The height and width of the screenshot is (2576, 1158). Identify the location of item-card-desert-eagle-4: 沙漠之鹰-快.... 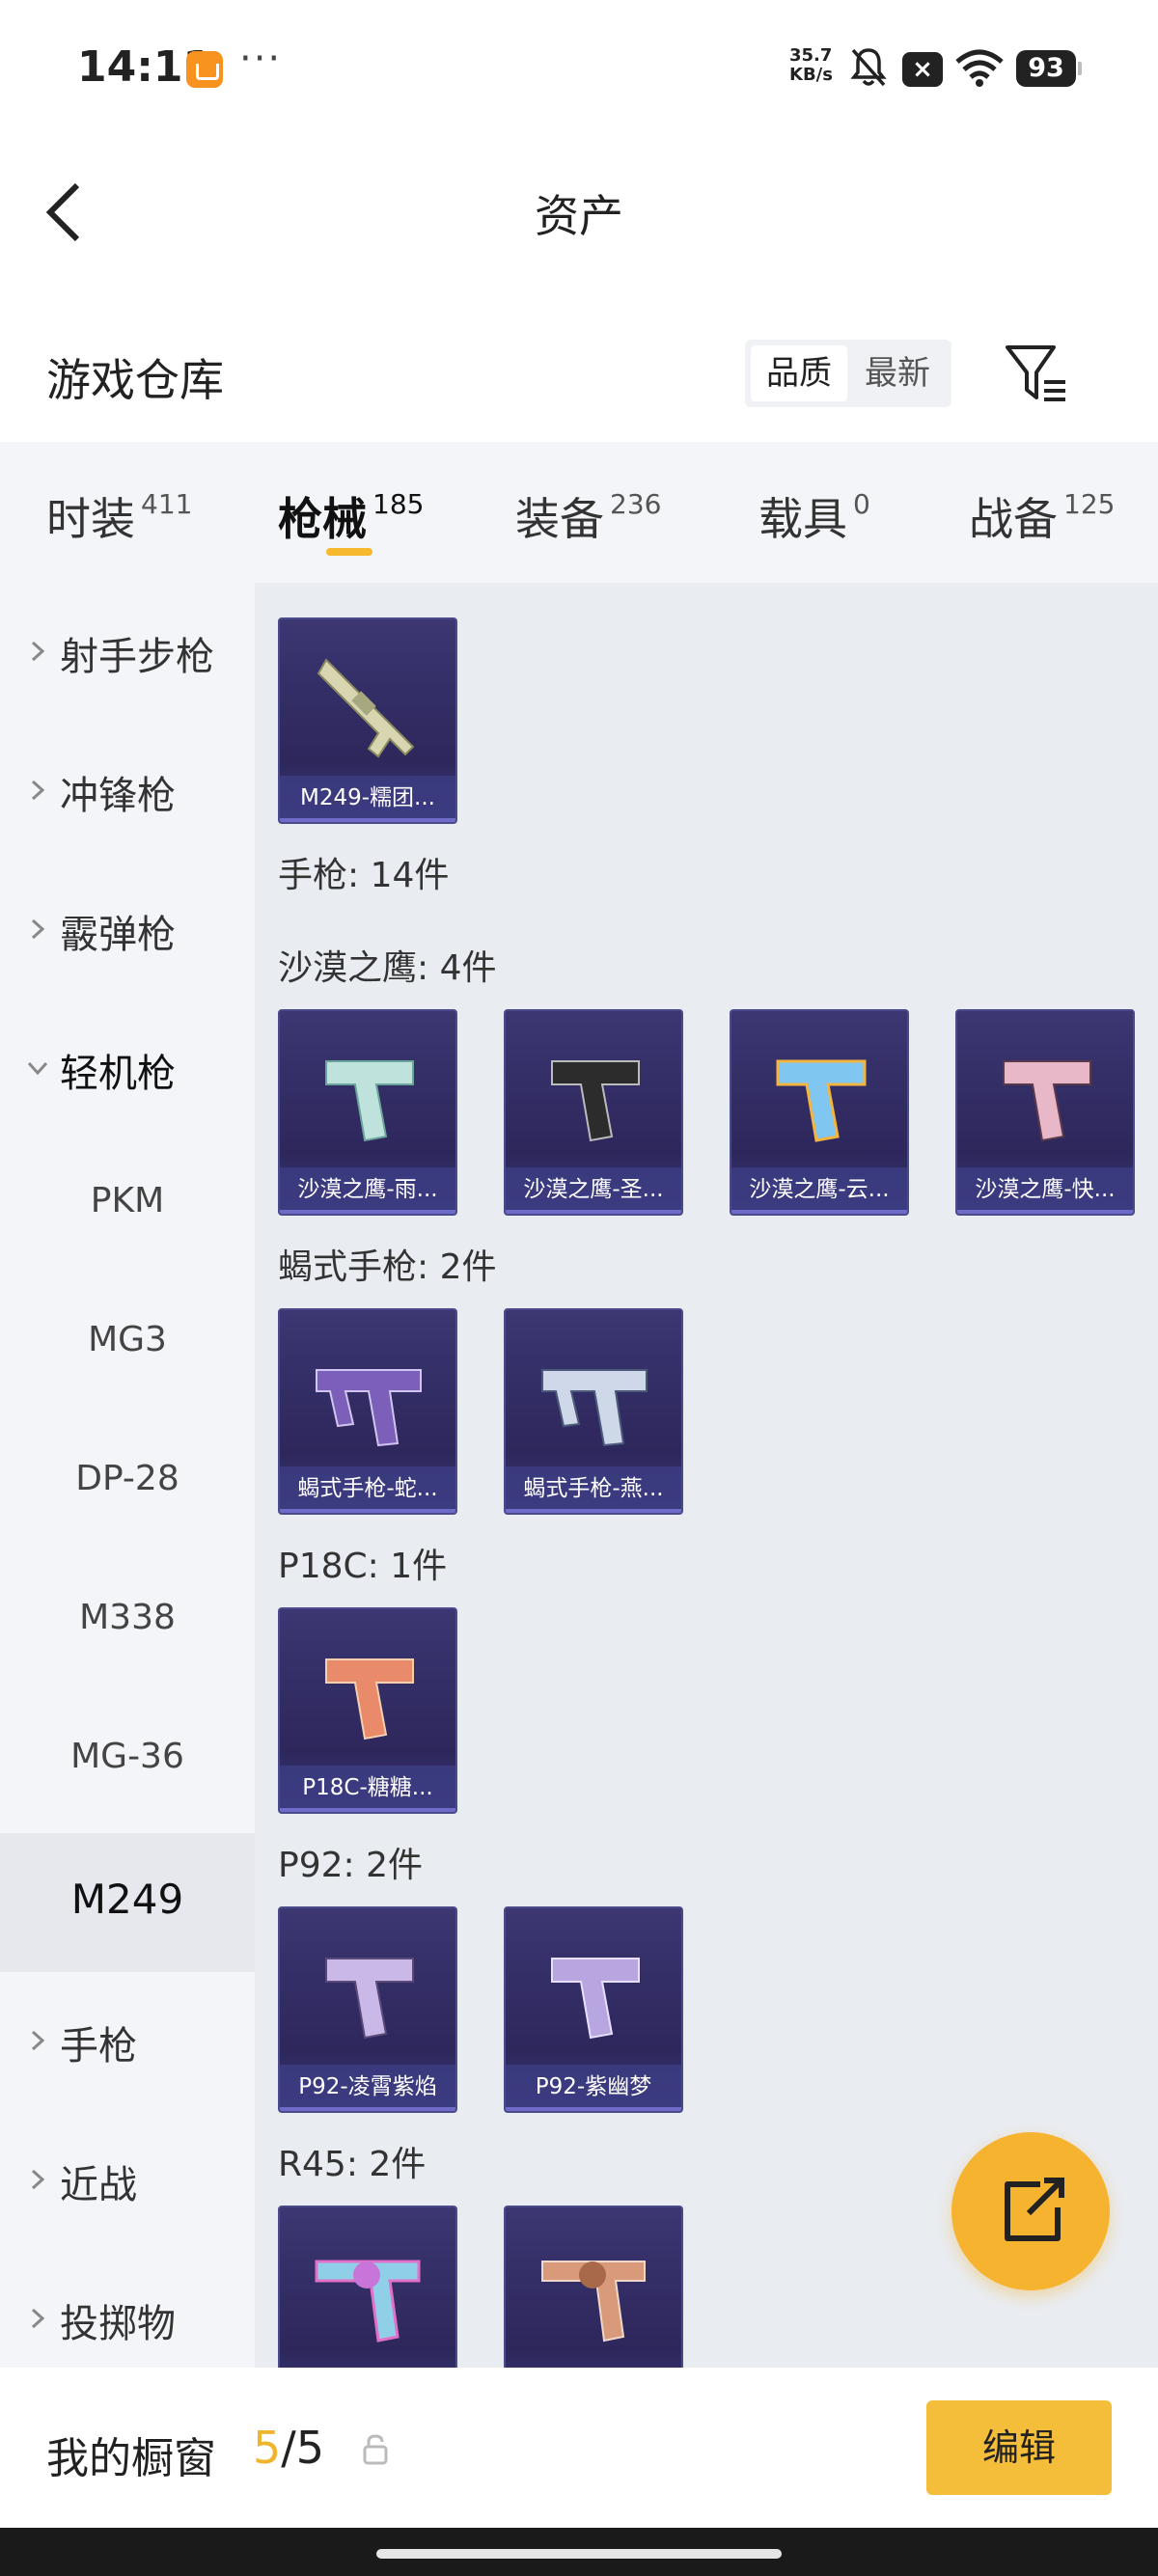
(1045, 1112).